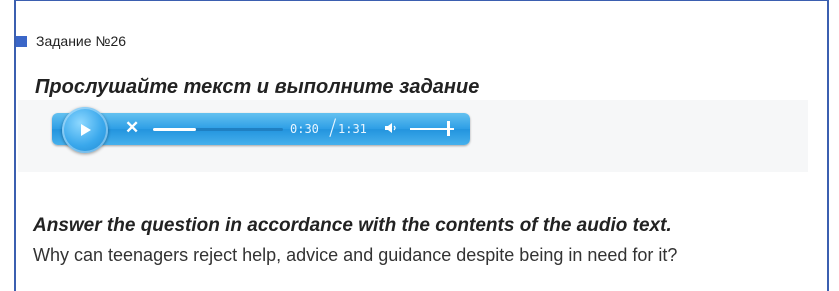  I want to click on total-time: 1:31, so click(352, 129).